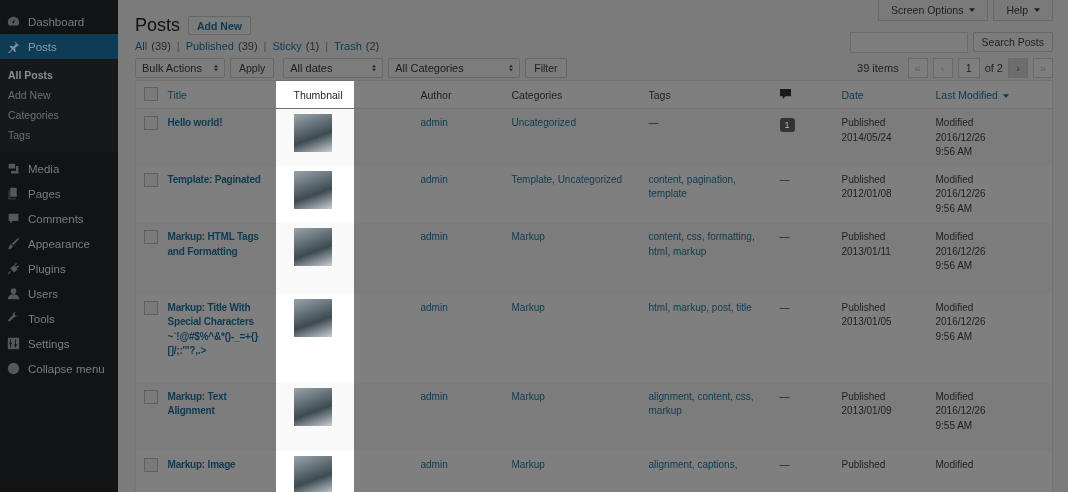 Image resolution: width=1068 pixels, height=492 pixels. I want to click on column-header: Categories, so click(537, 95).